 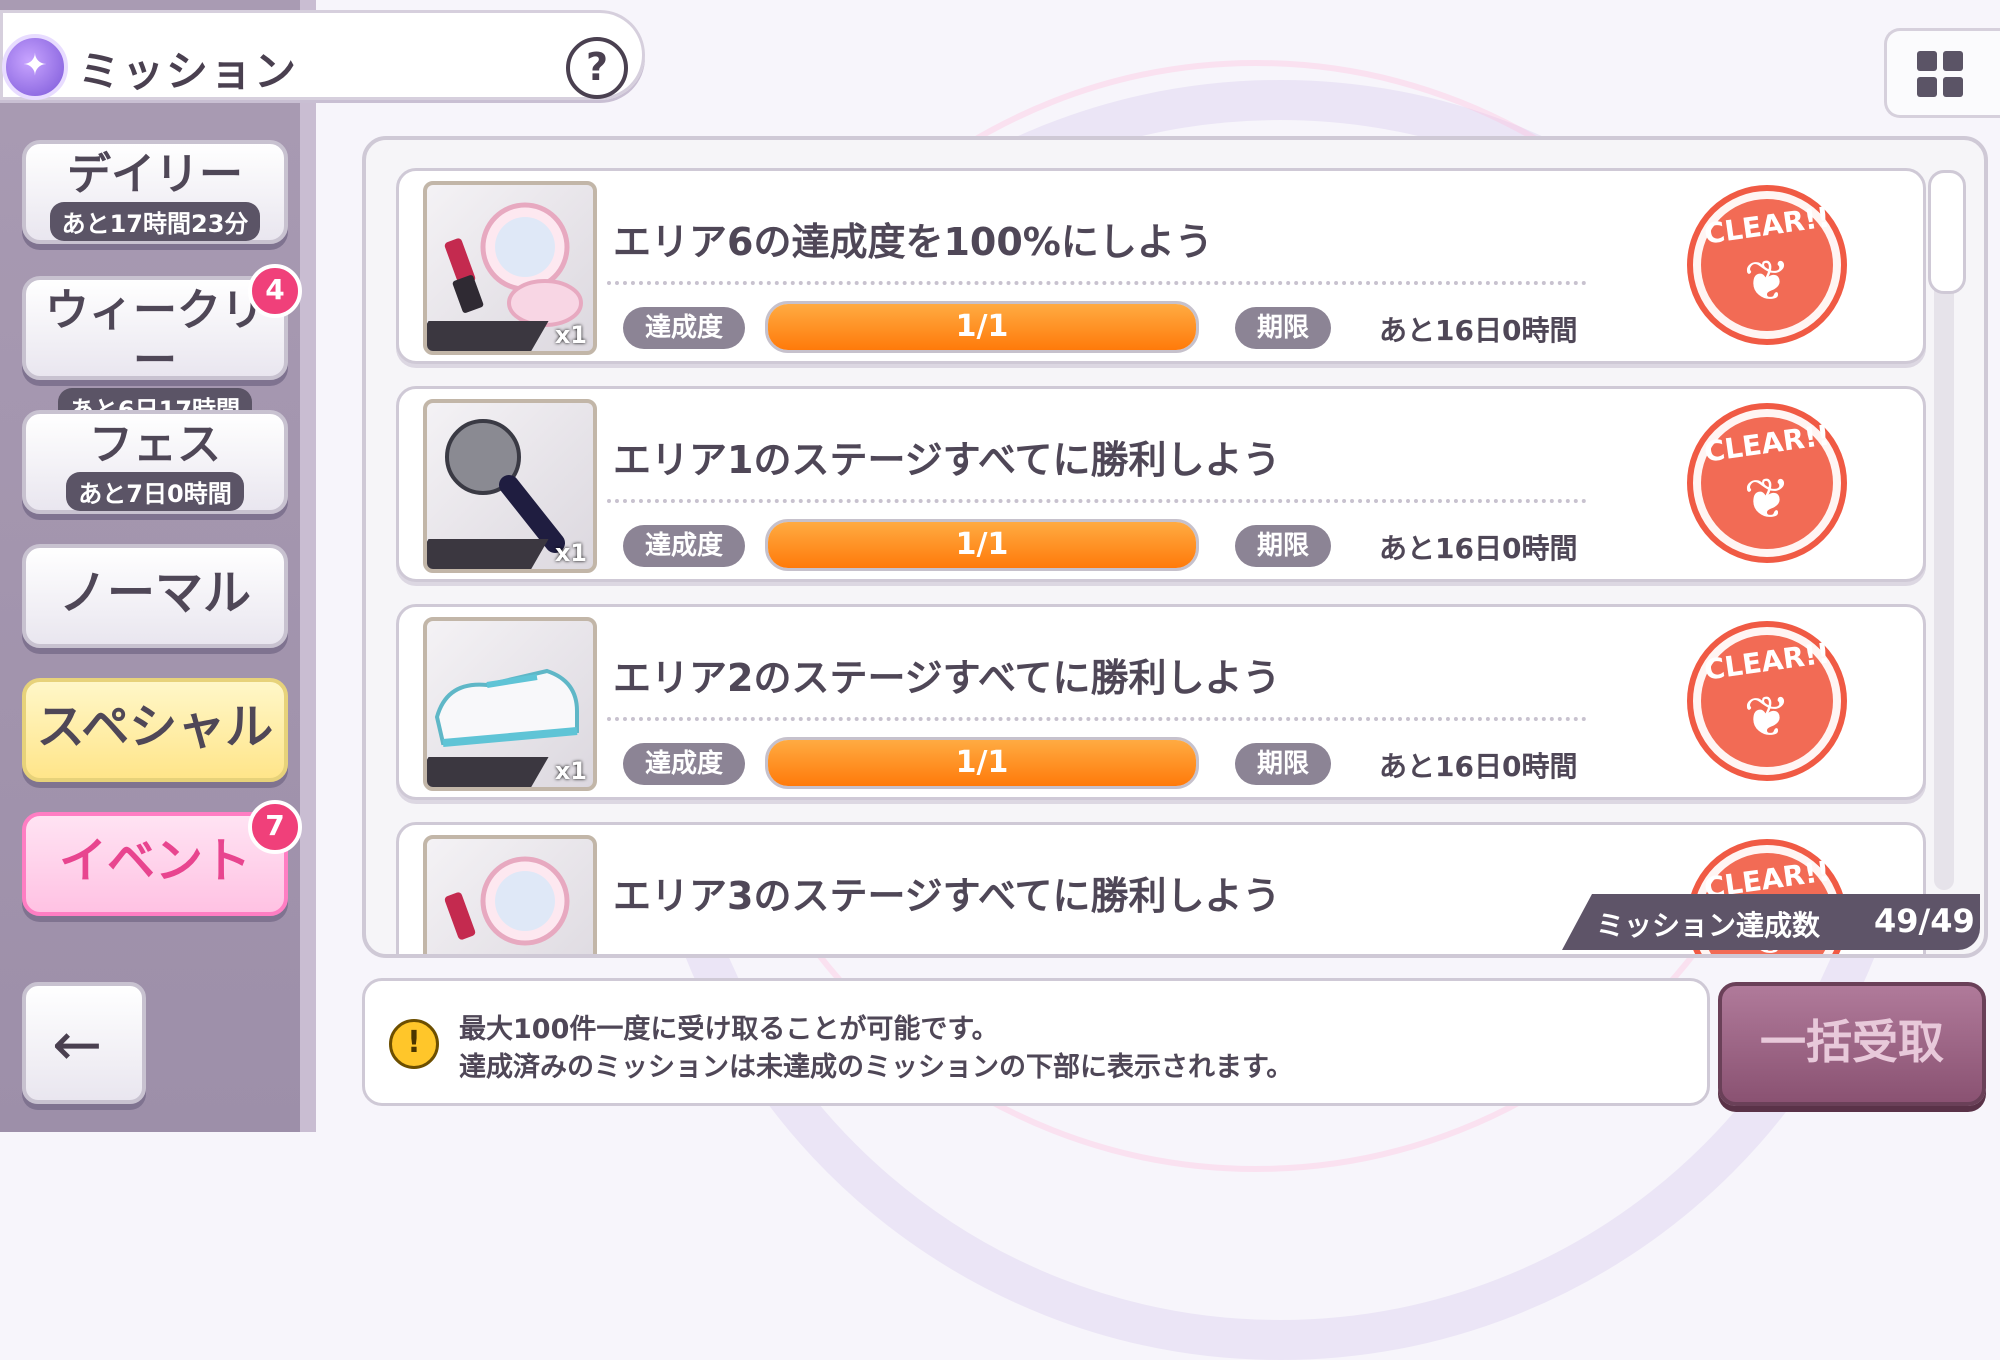 I want to click on tab-normal-label: ノーマル, so click(x=154, y=593).